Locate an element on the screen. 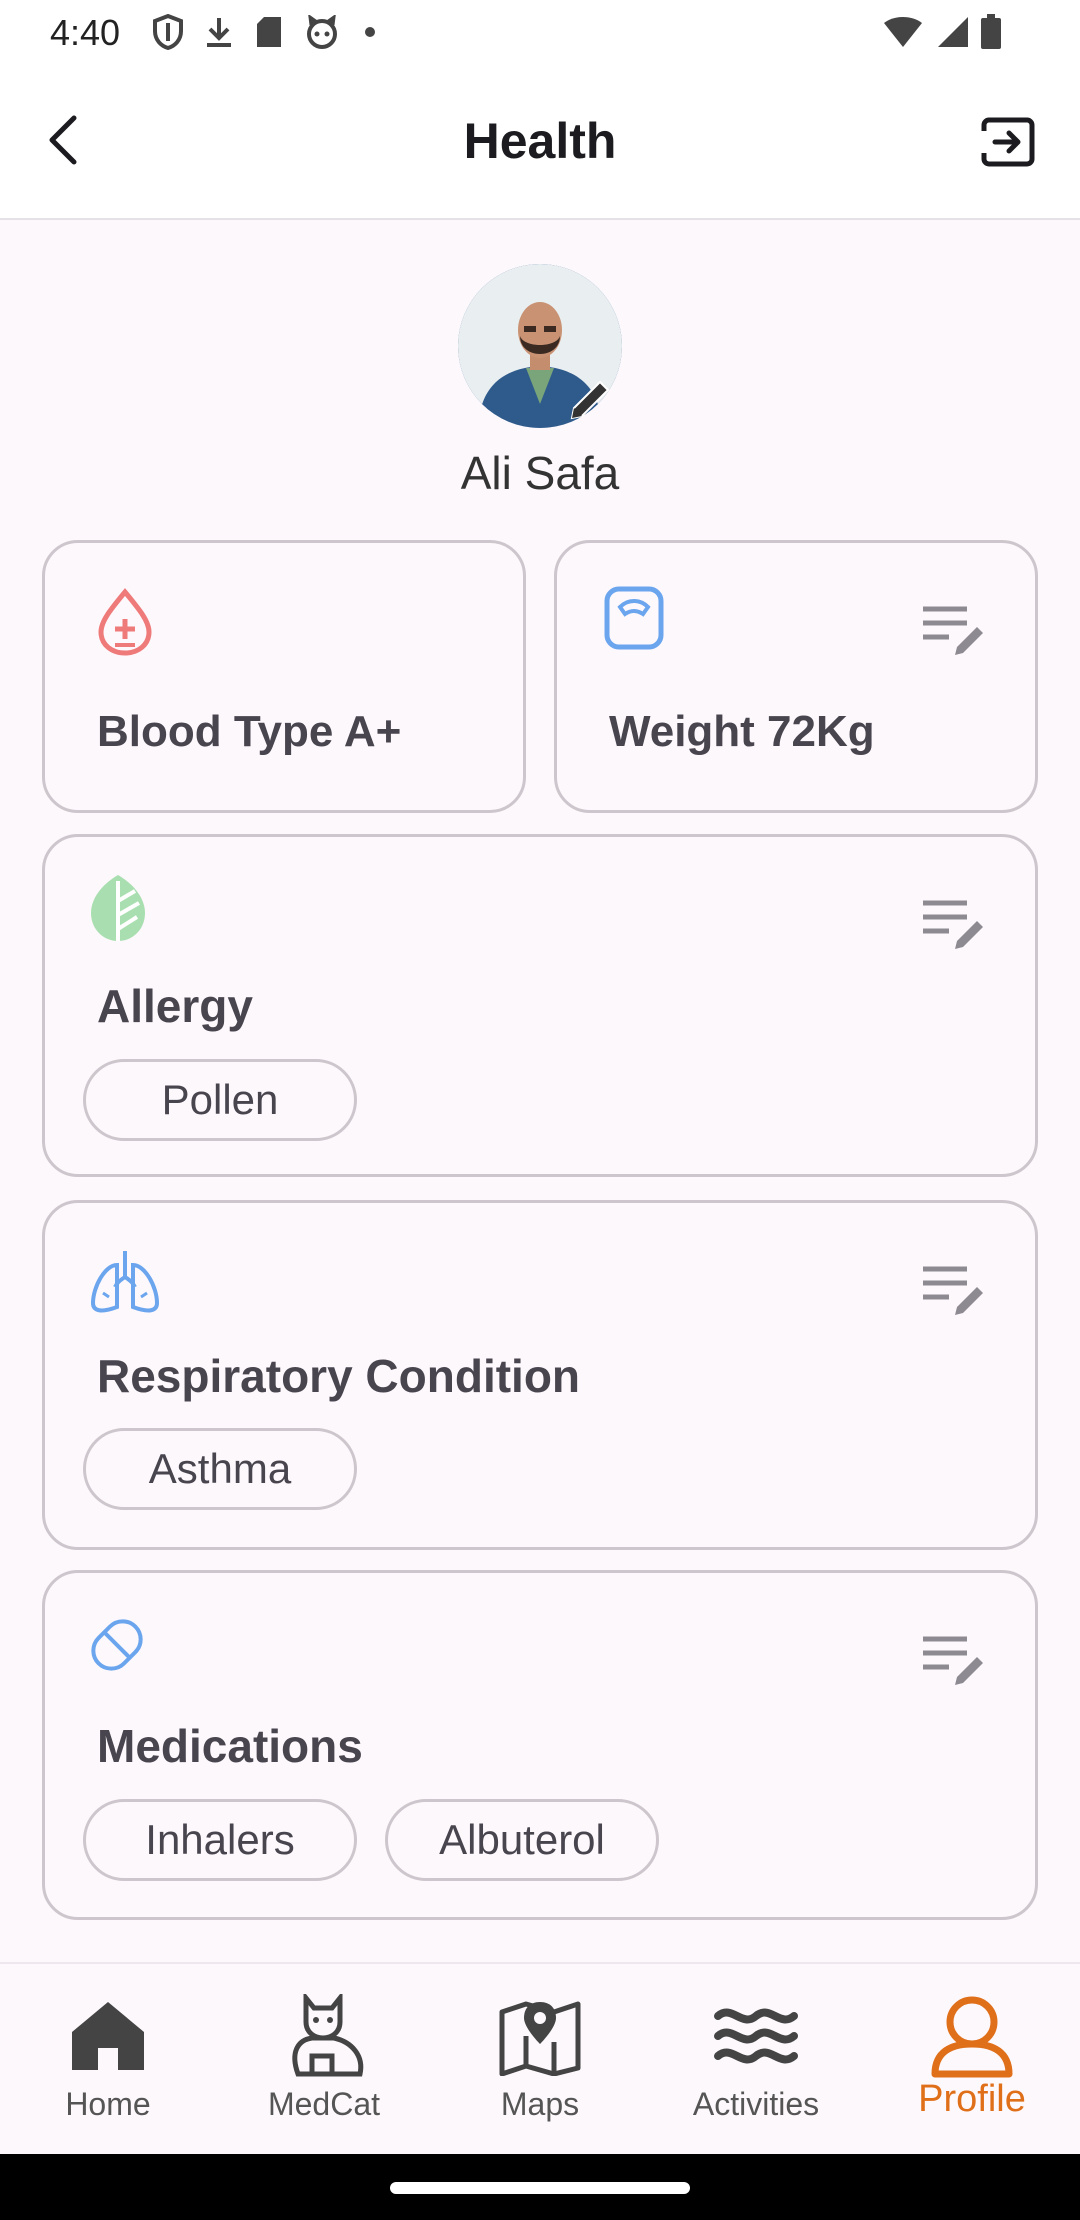  allergy-title: Allergy is located at coordinates (175, 1006).